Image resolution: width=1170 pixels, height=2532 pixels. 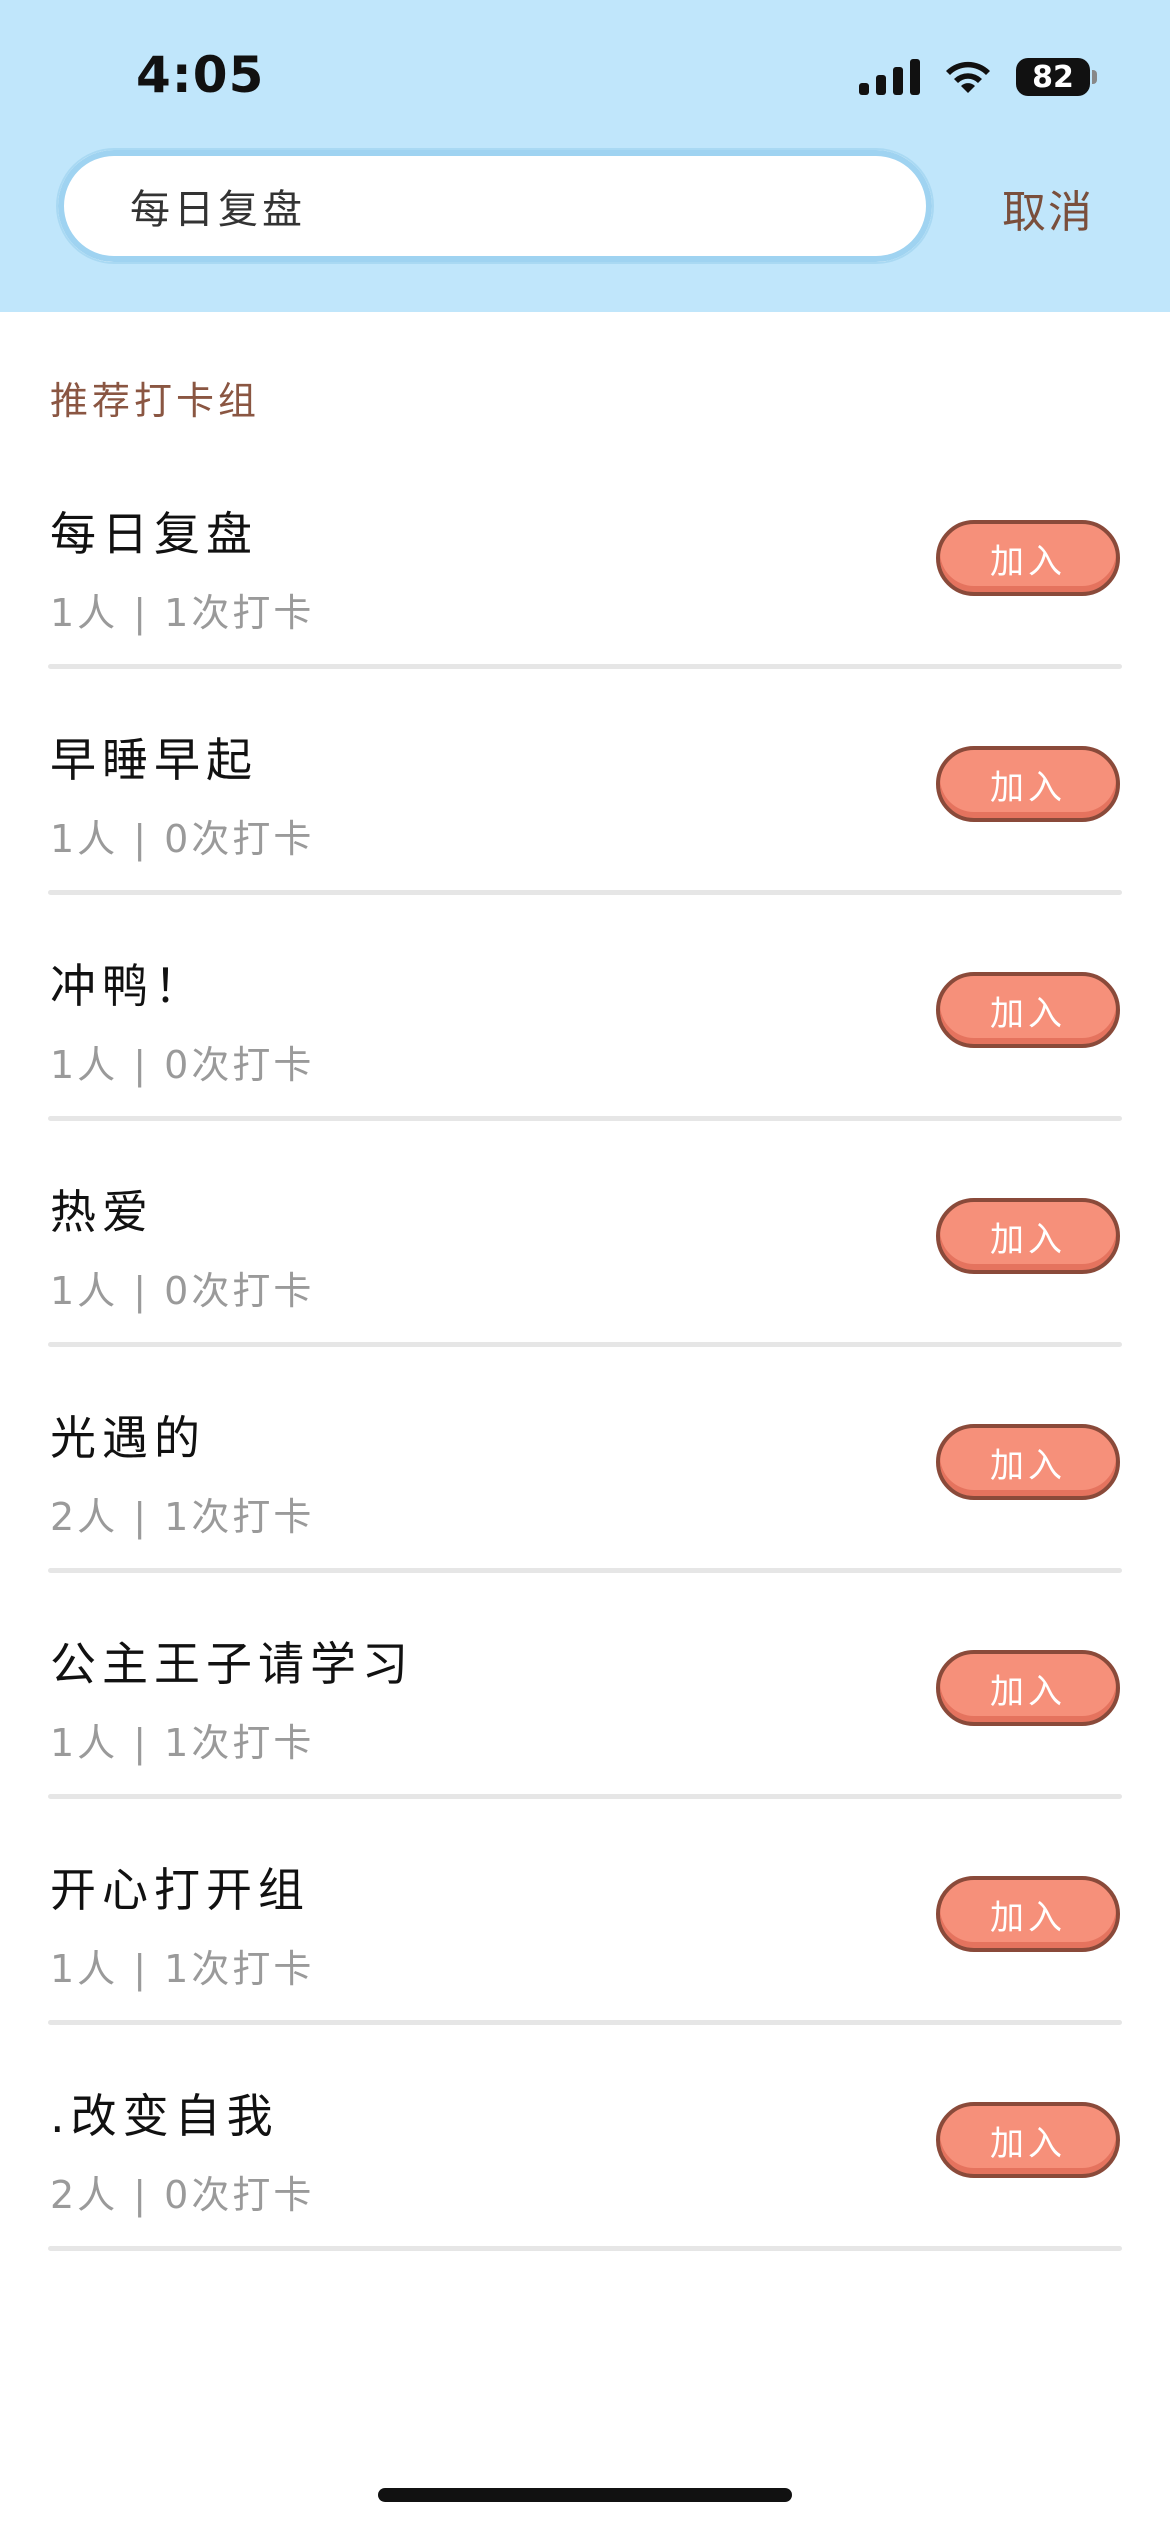 What do you see at coordinates (128, 1438) in the screenshot?
I see `group-name: 光遇的` at bounding box center [128, 1438].